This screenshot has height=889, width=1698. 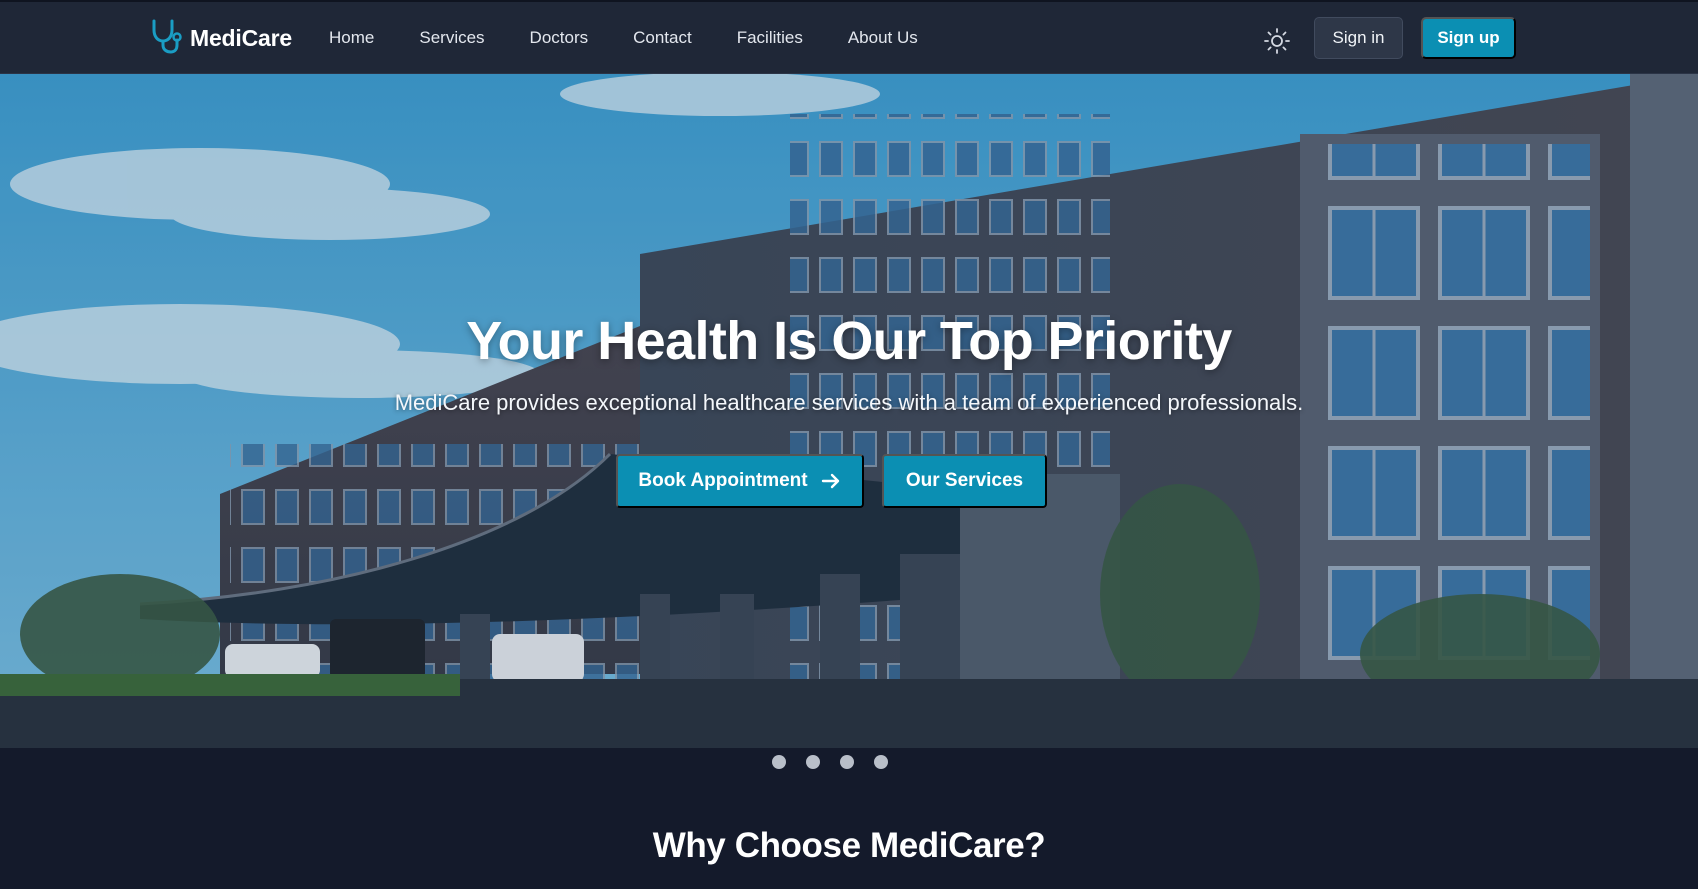 I want to click on nav-link-facilities: Facilities, so click(x=770, y=38).